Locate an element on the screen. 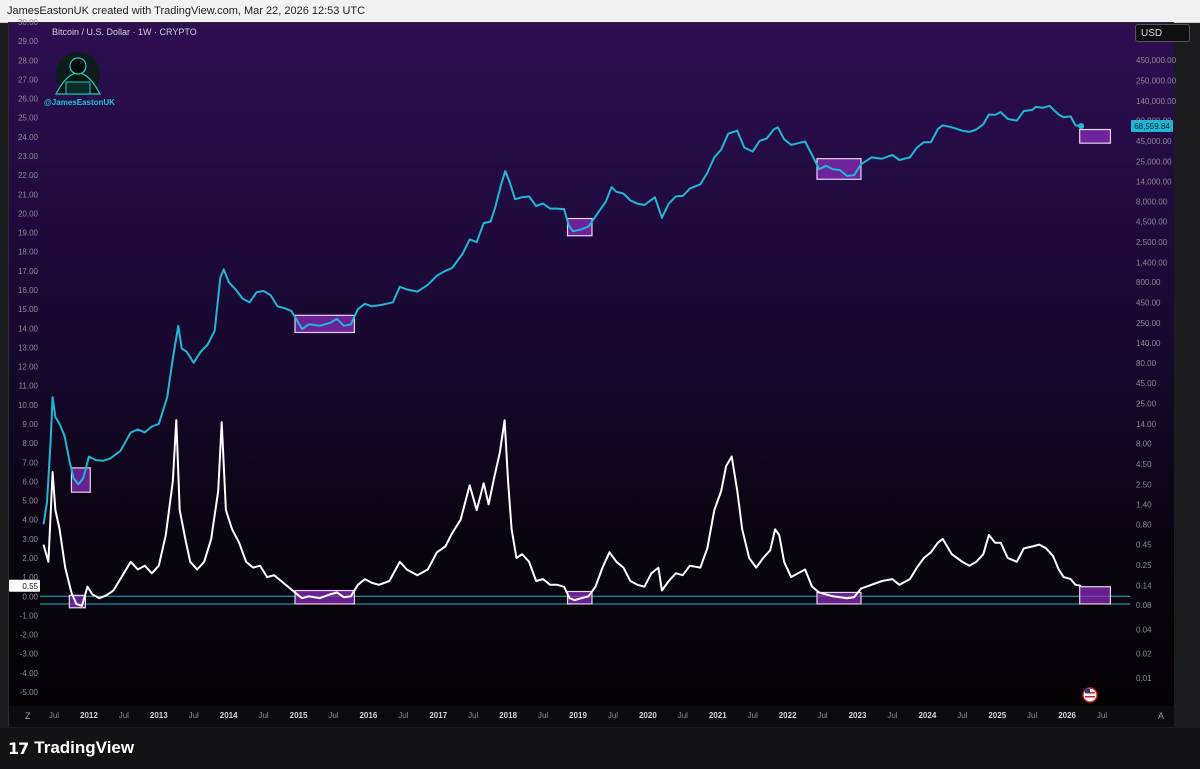 The image size is (1200, 769). right-axis-tick-label: 2,500.00 is located at coordinates (1152, 242).